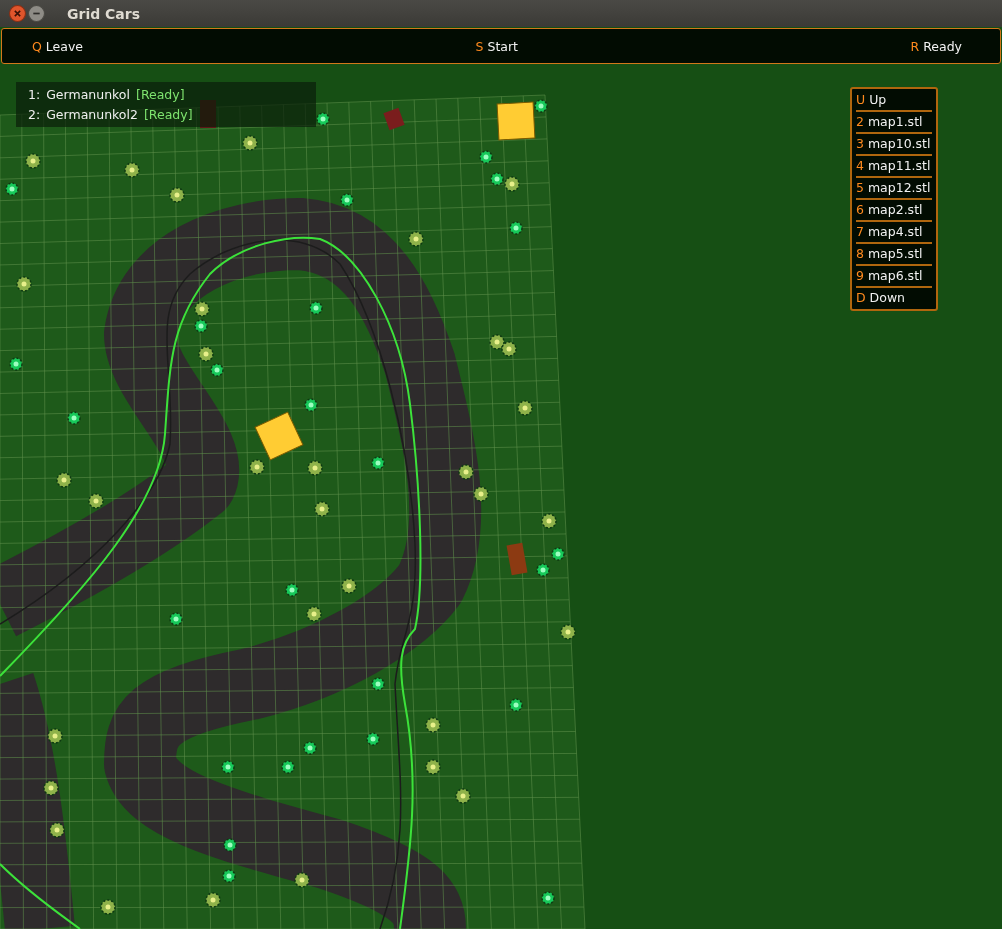  Describe the element at coordinates (894, 211) in the screenshot. I see `map-menu-item: 6 map2.stl` at that location.